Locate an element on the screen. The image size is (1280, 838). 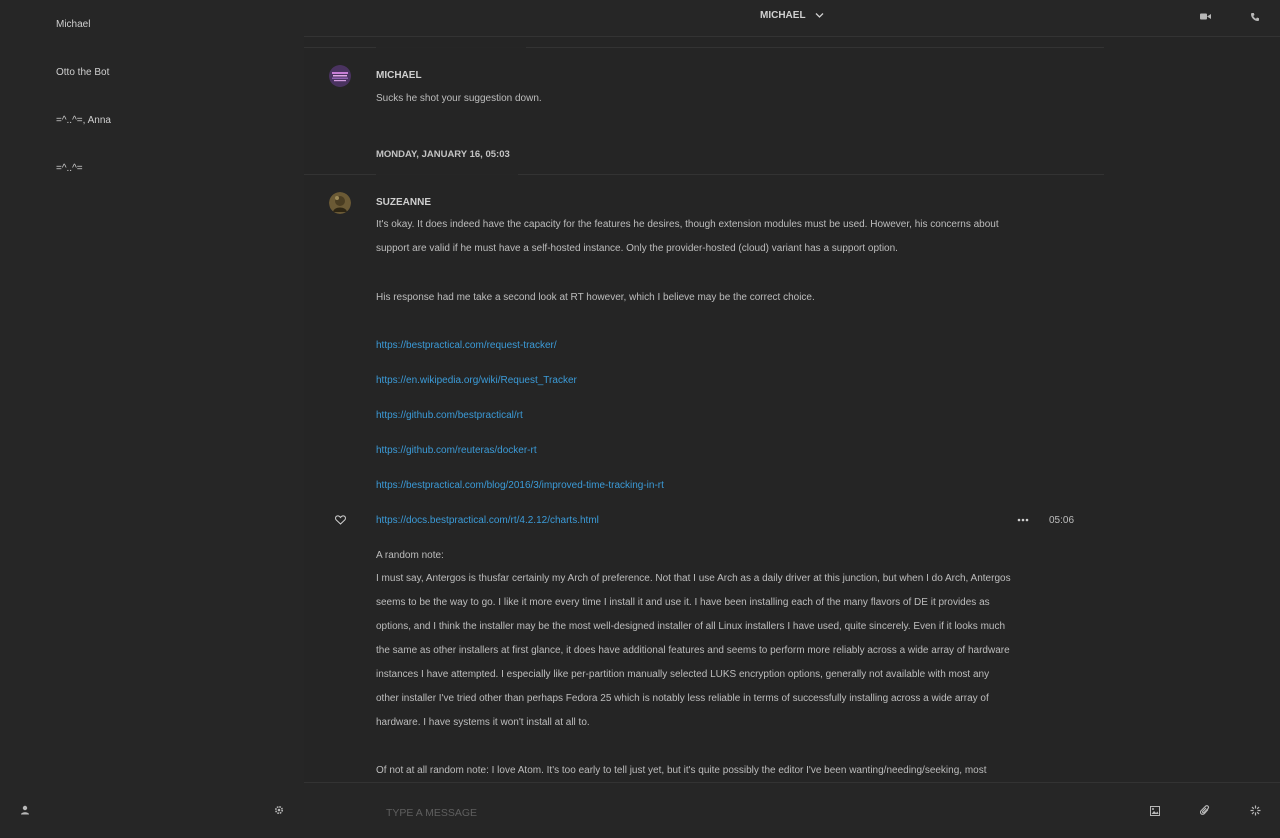
gear-icon is located at coordinates (279, 810).